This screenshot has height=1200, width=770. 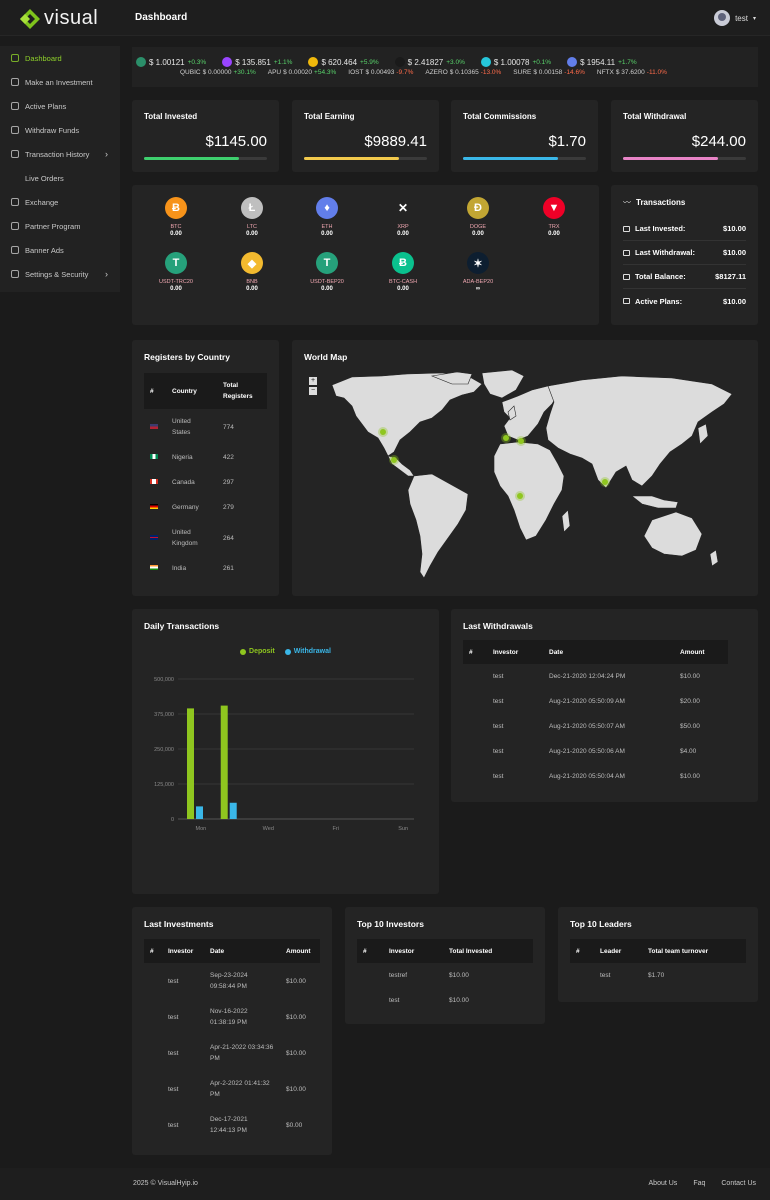 What do you see at coordinates (60, 154) in the screenshot?
I see `sidebar-item-transaction-history: Transaction History ›` at bounding box center [60, 154].